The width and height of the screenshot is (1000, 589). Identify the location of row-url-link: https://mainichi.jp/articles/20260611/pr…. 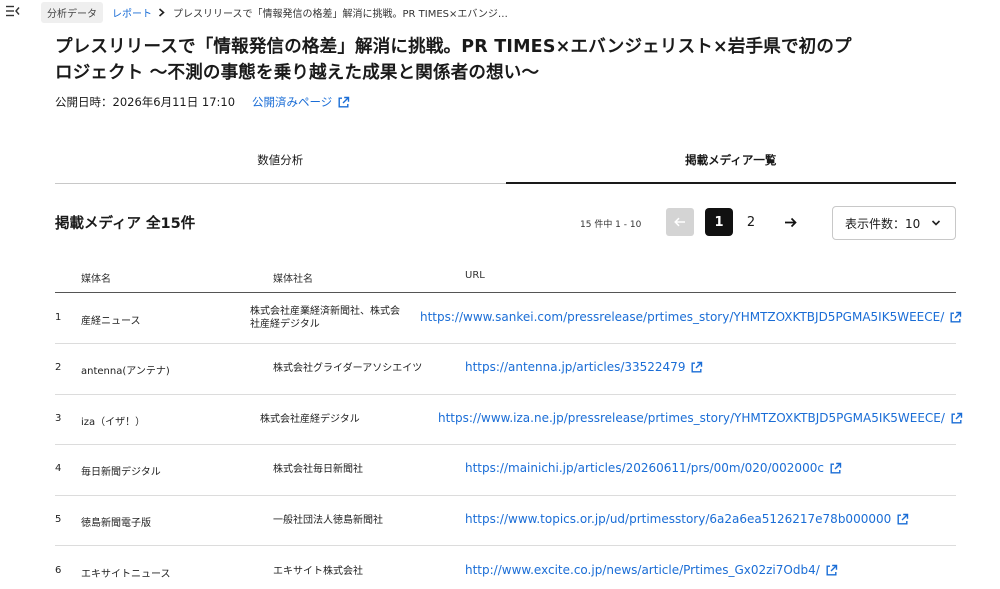
(653, 468).